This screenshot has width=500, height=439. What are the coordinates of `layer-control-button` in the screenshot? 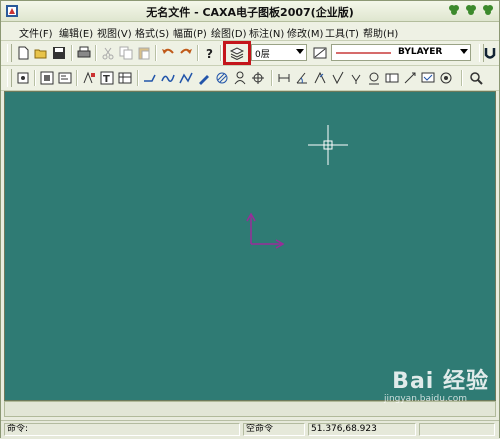 It's located at (237, 53).